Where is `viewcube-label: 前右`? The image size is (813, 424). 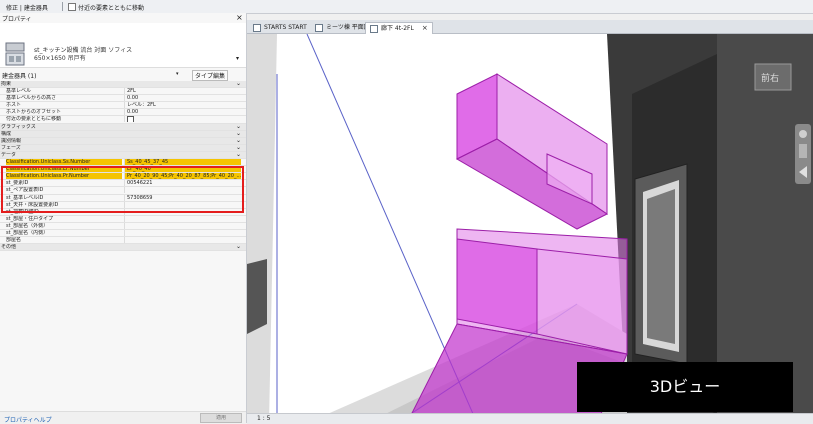 viewcube-label: 前右 is located at coordinates (770, 78).